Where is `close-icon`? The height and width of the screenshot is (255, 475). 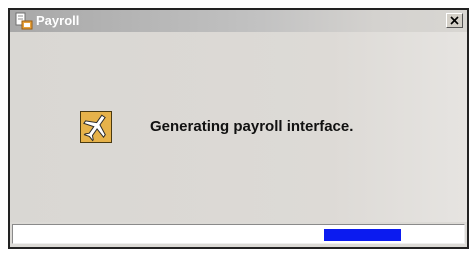 close-icon is located at coordinates (454, 20).